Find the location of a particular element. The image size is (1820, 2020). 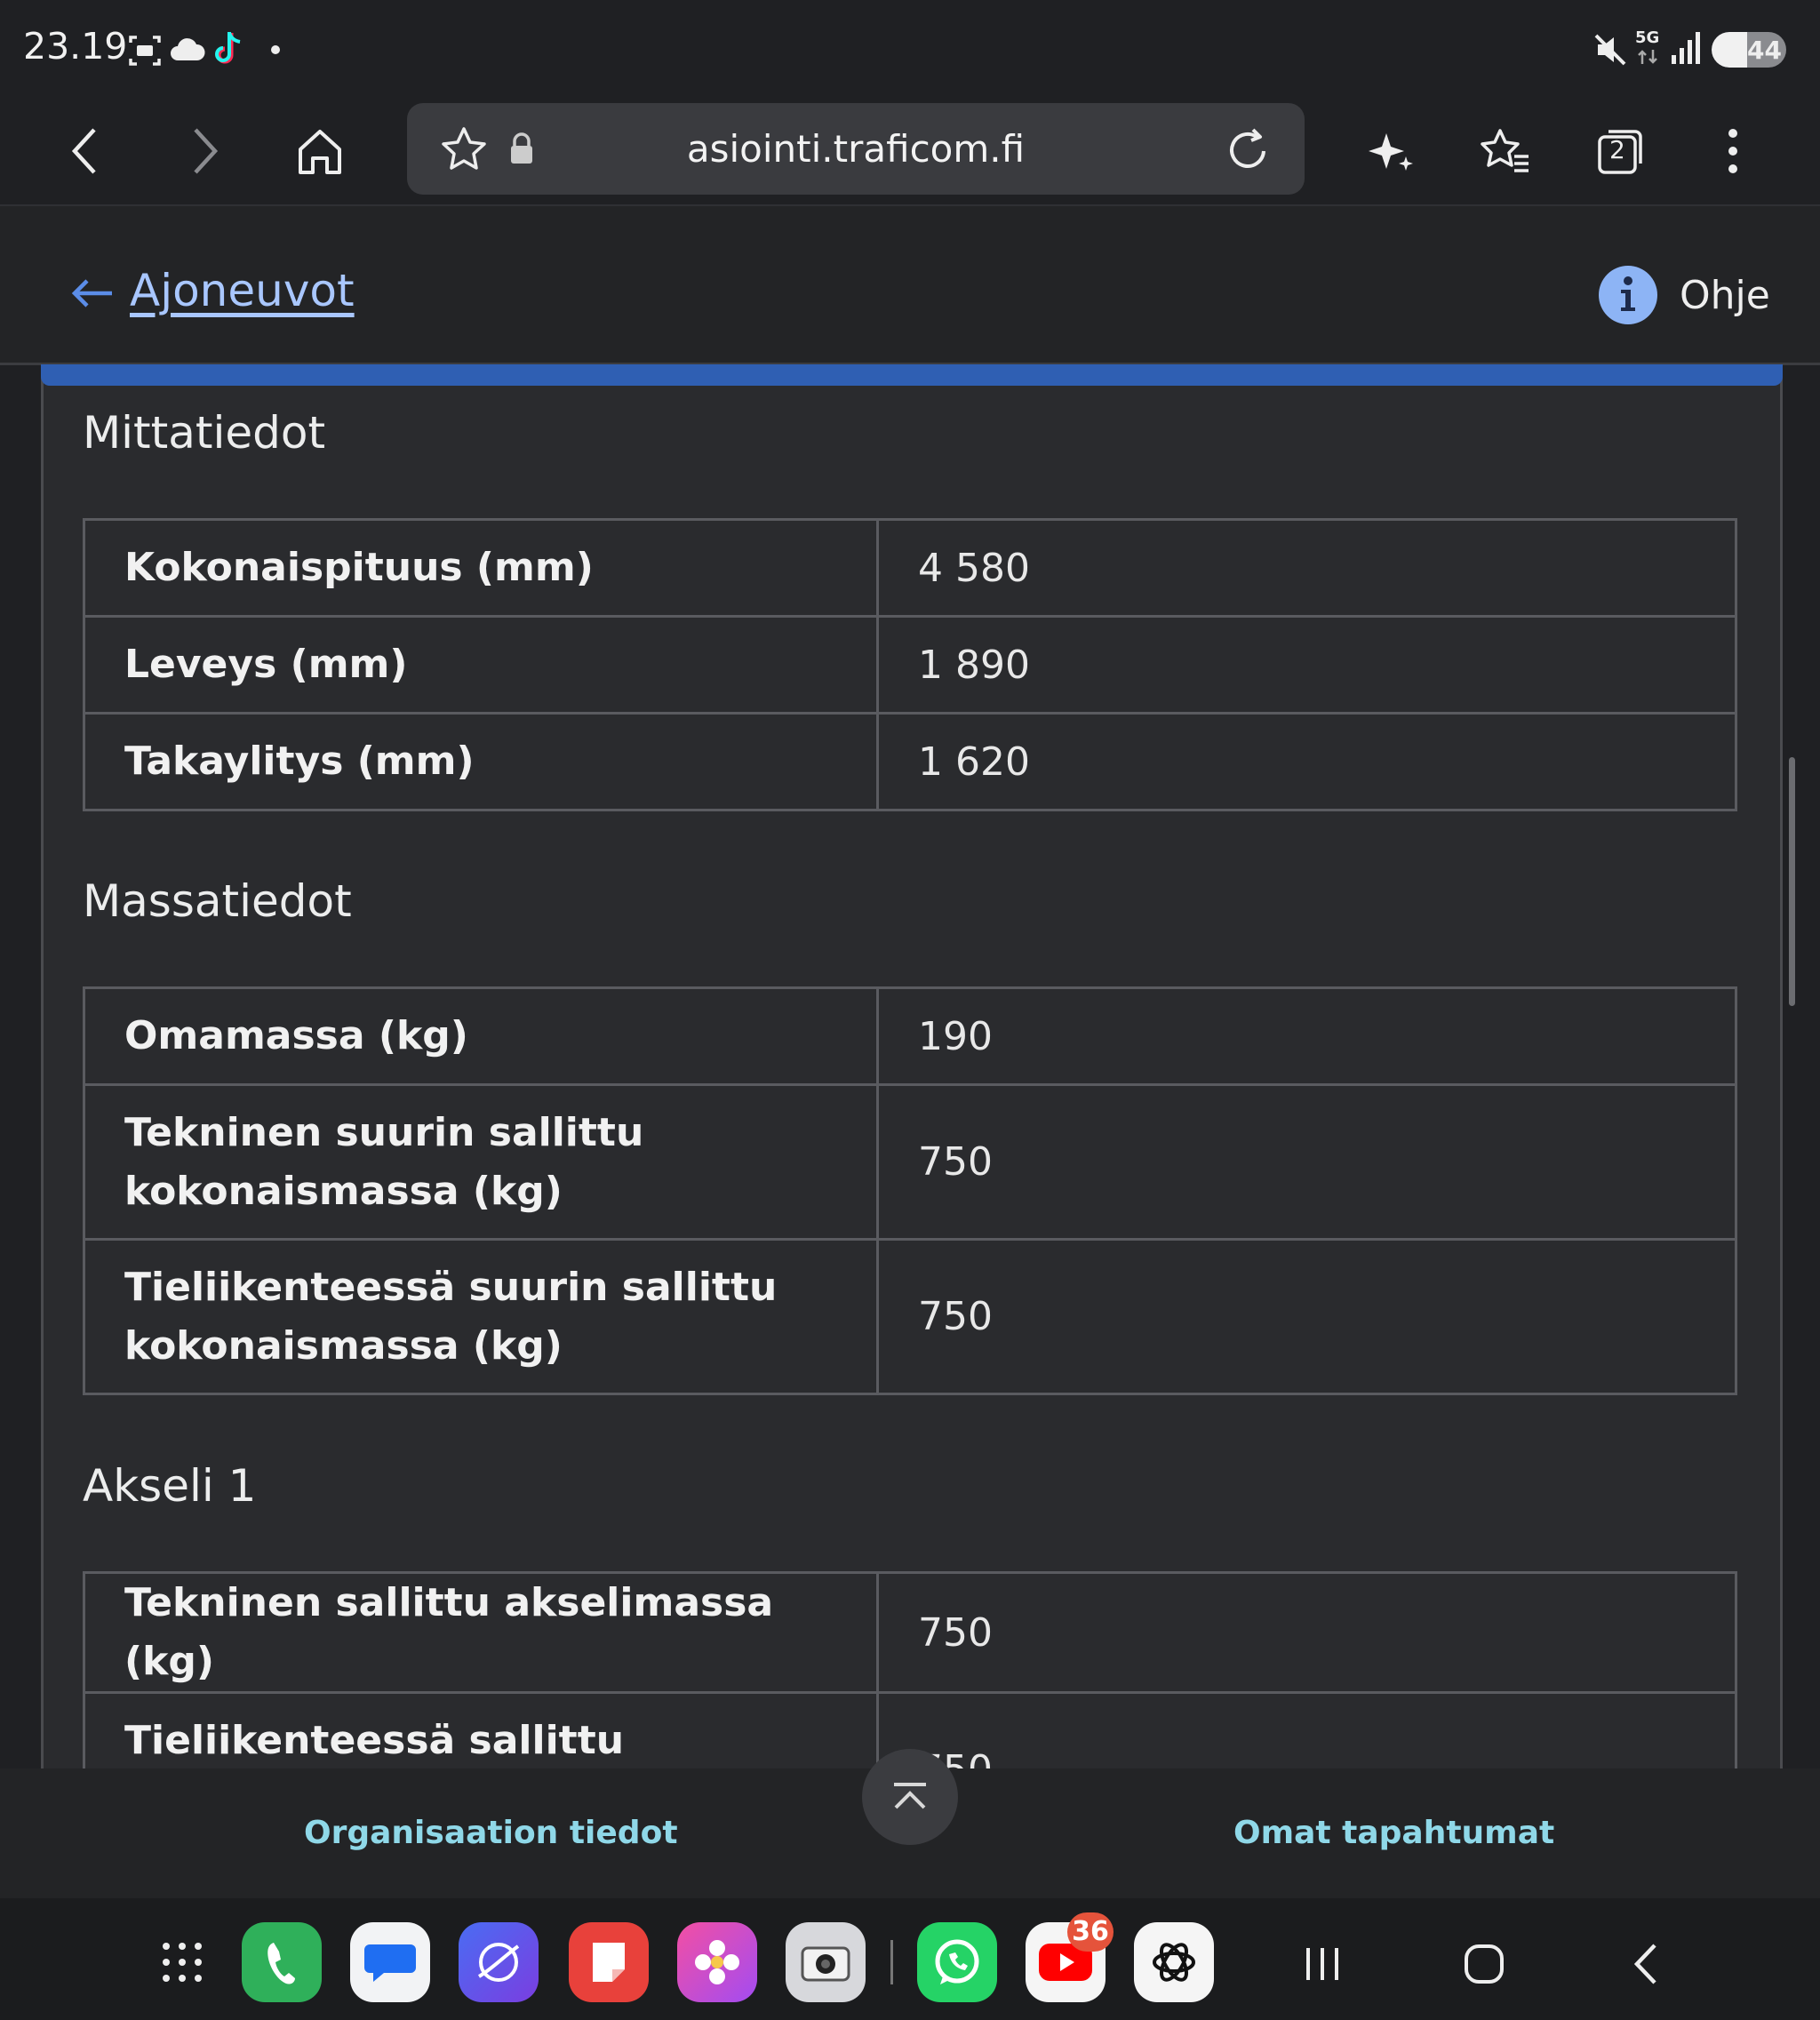

table-row: Kokonaispituus (mm) 4 580 is located at coordinates (910, 568).